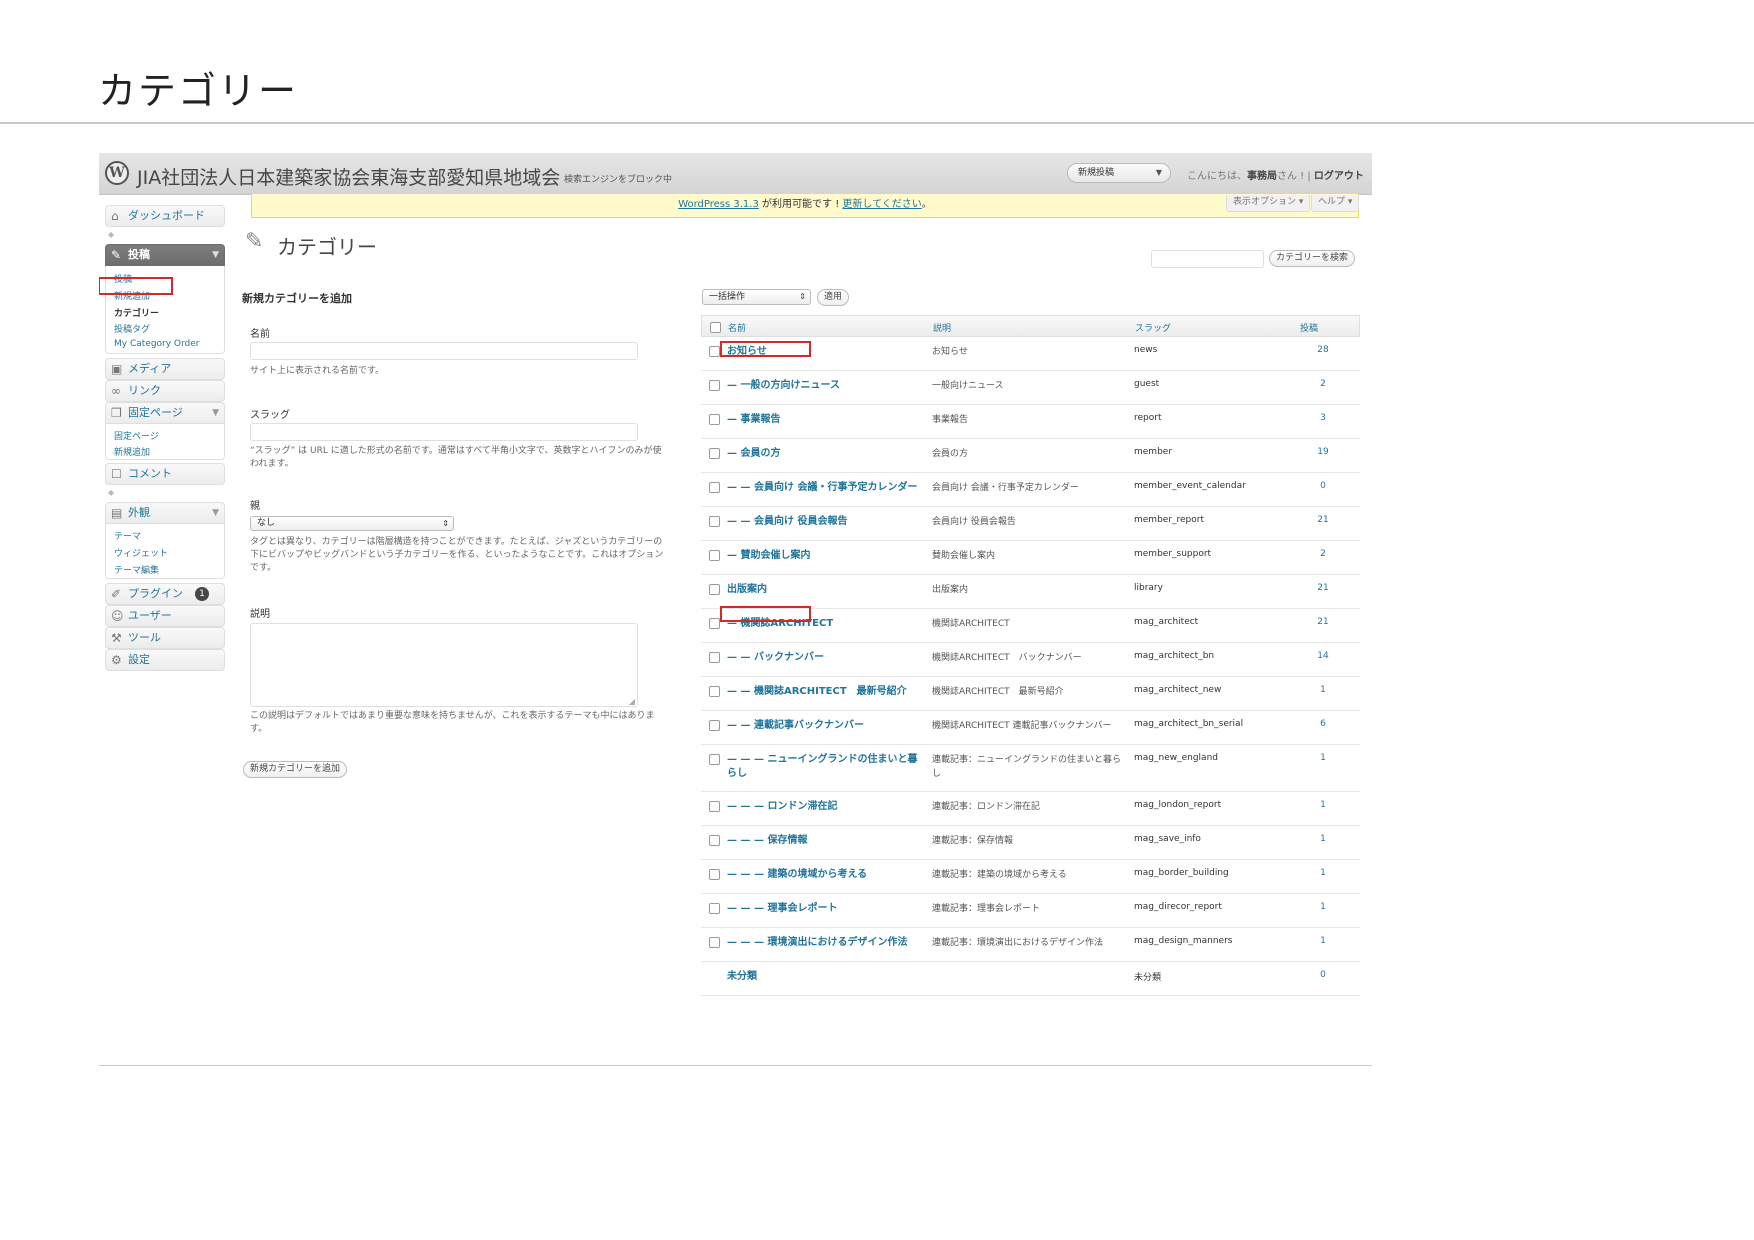 The image size is (1754, 1240). I want to click on wordpress-version-link: WordPress 3.1.3, so click(718, 204).